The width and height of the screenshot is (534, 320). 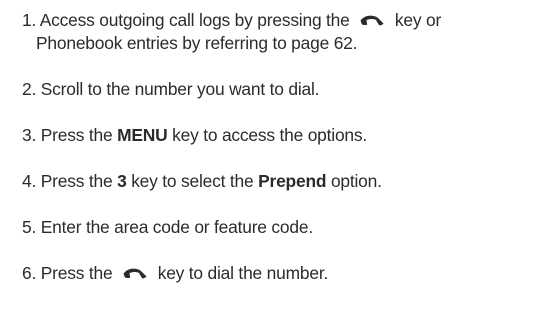 What do you see at coordinates (356, 181) in the screenshot?
I see `step-text: option.` at bounding box center [356, 181].